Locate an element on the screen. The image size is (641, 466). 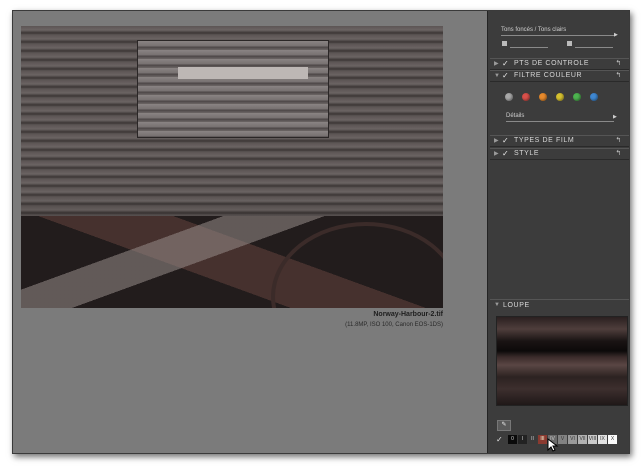
dark-tones-icon is located at coordinates (504, 43).